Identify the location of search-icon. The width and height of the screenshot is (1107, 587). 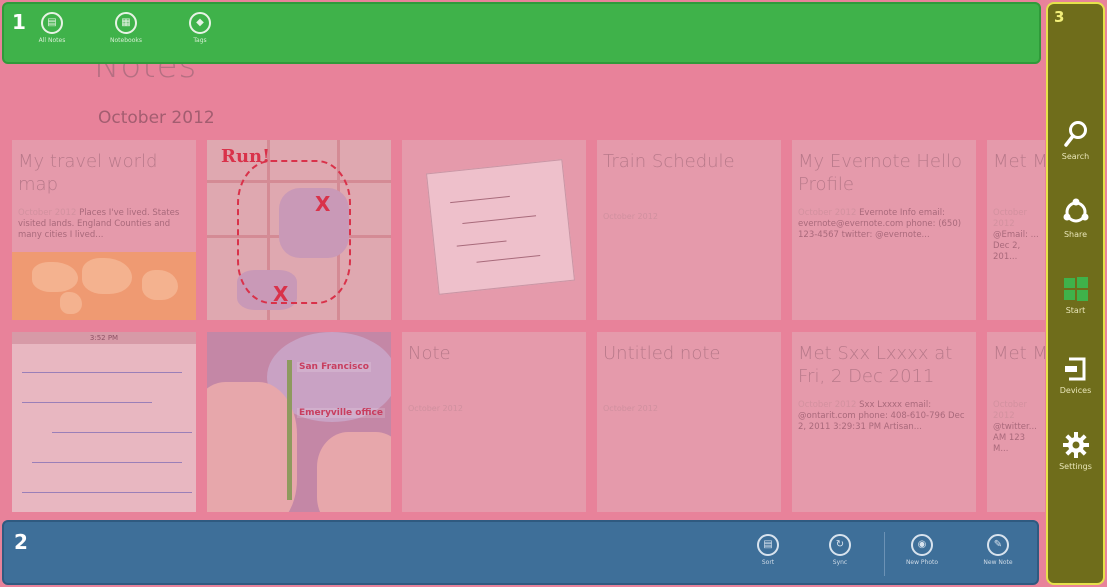
(1075, 134).